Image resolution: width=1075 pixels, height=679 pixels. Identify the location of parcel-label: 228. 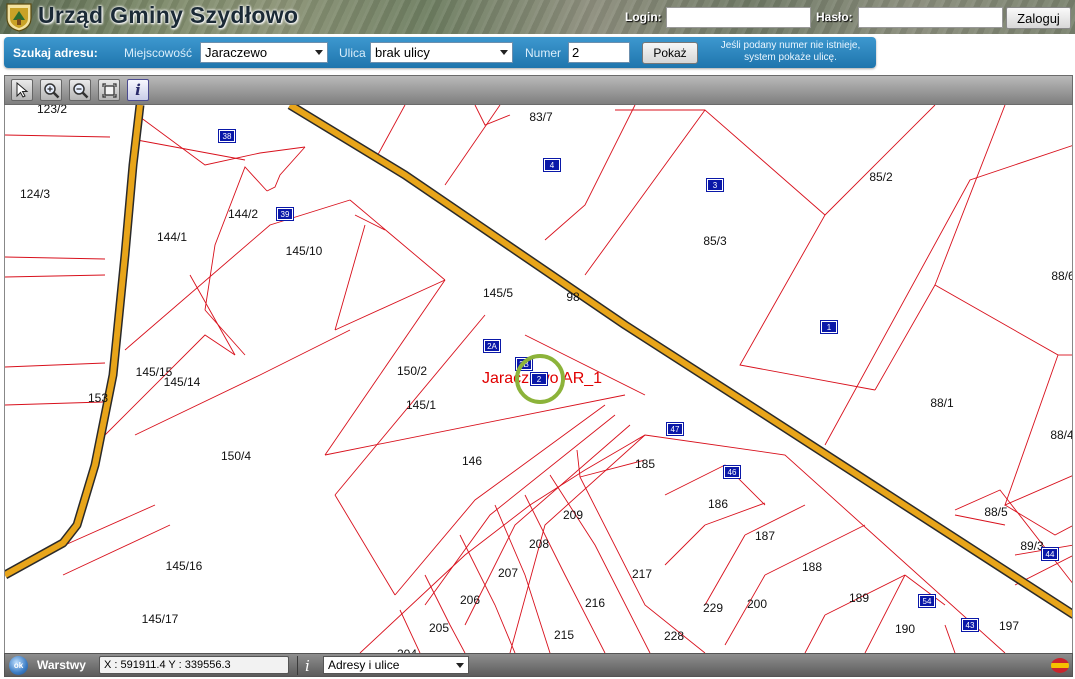
(674, 636).